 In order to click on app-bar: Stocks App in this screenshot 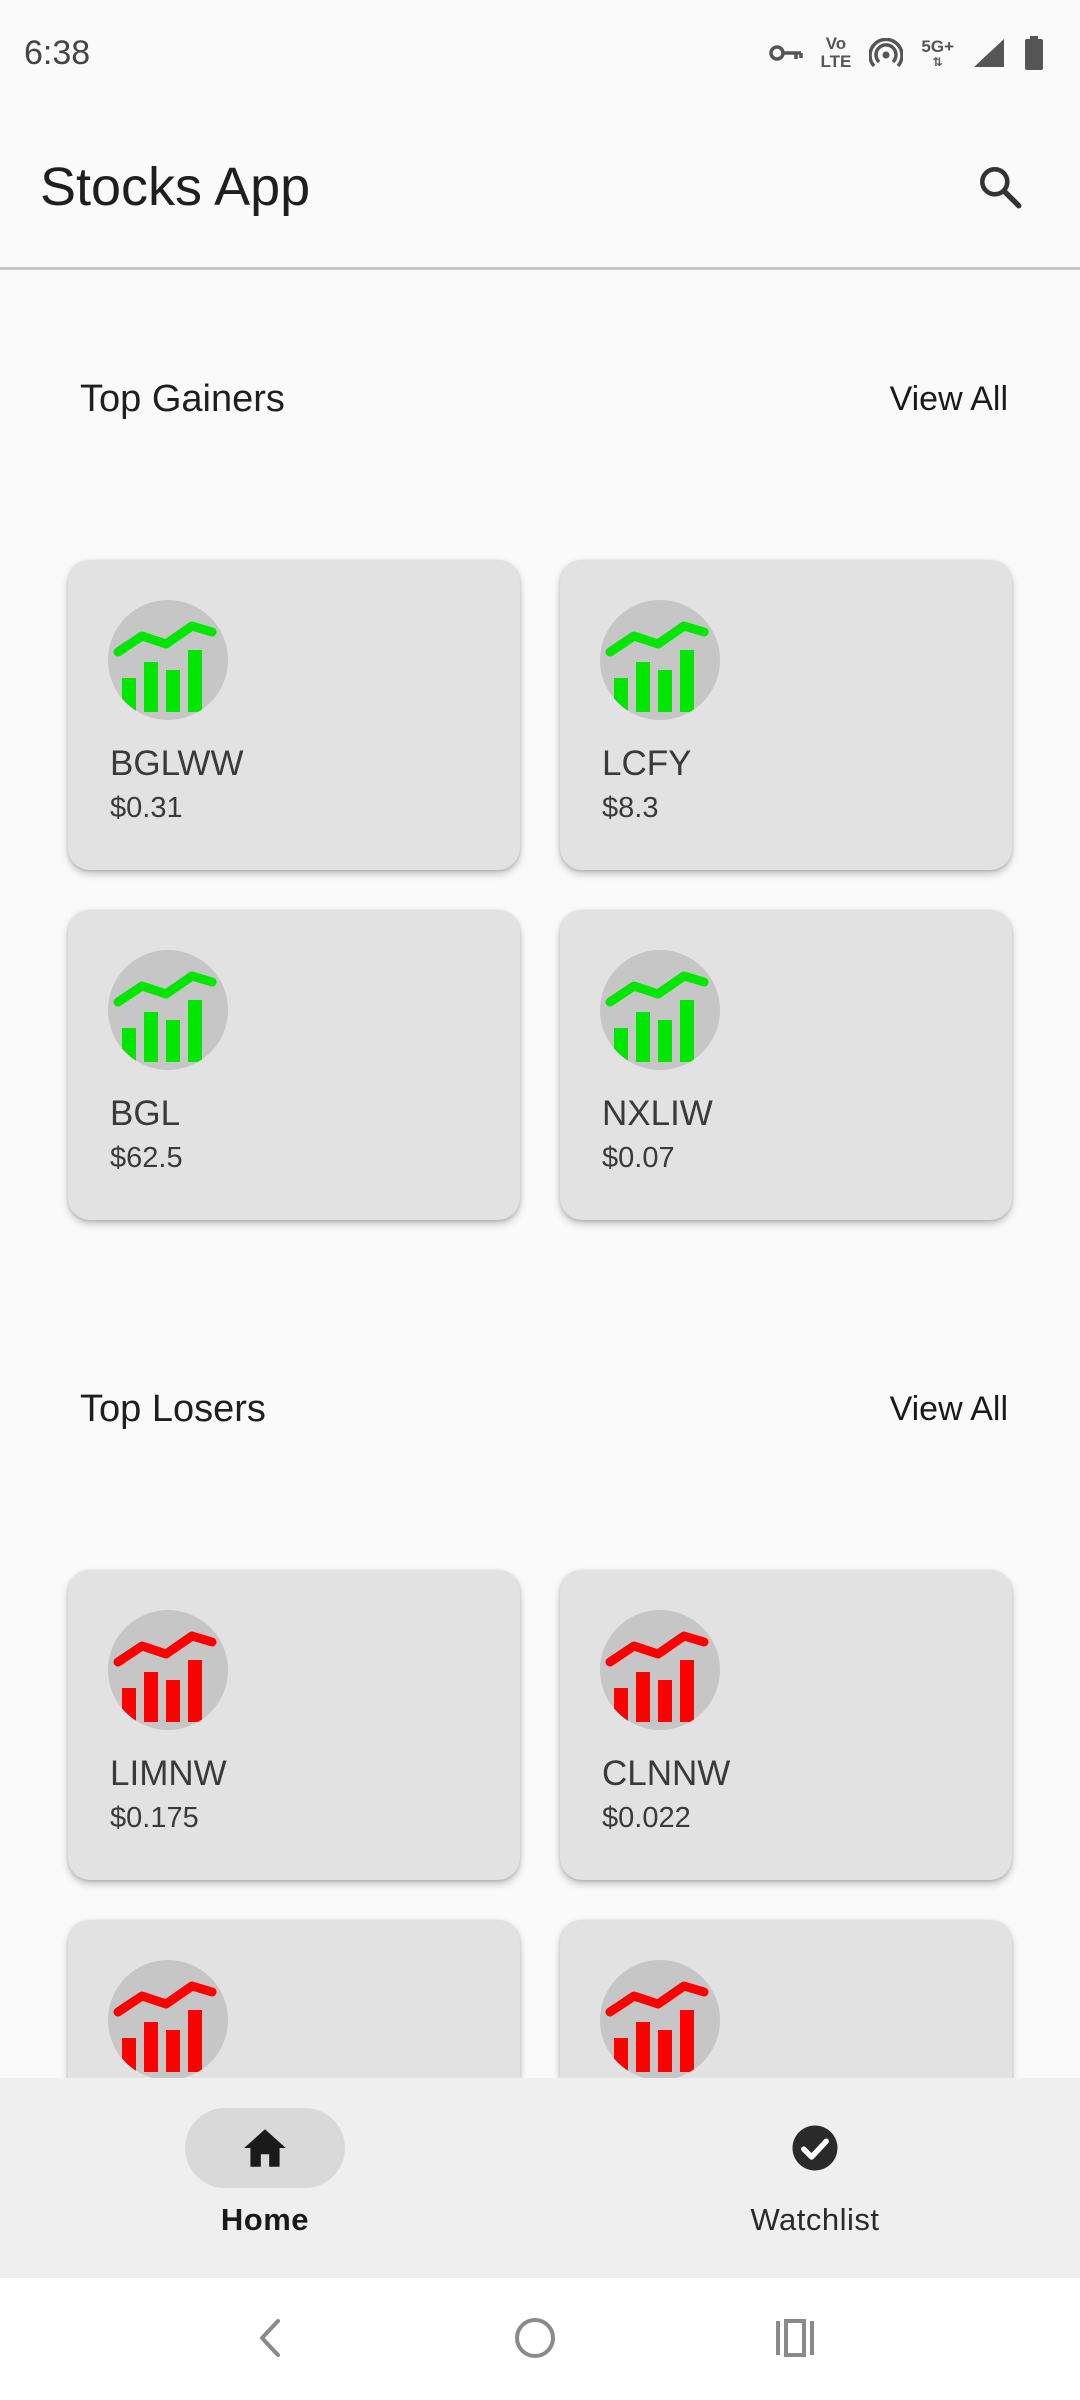, I will do `click(540, 188)`.